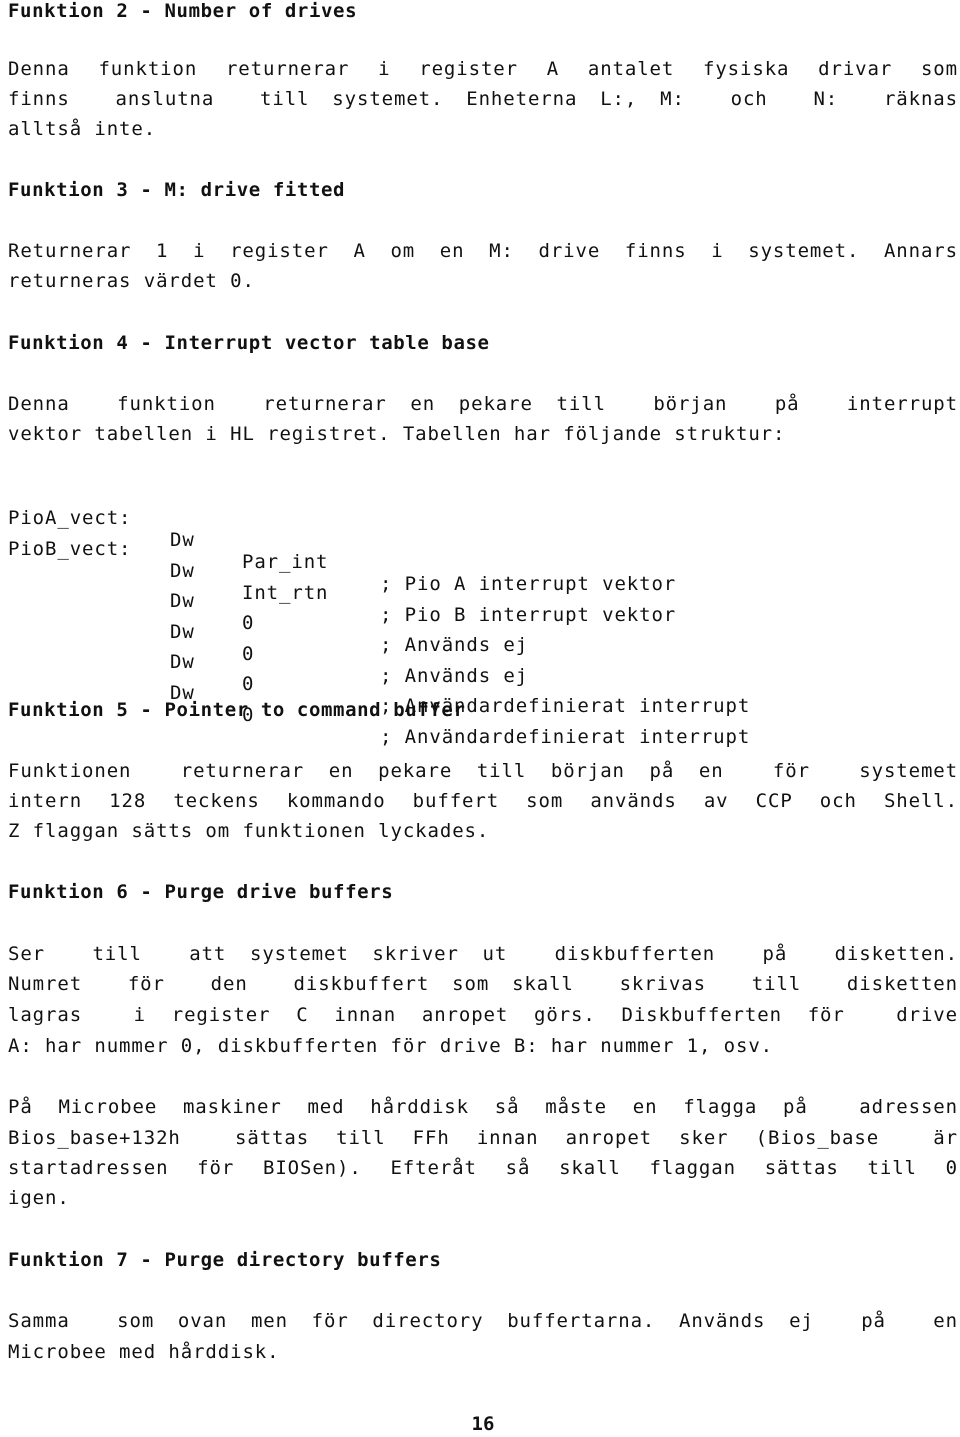 The width and height of the screenshot is (960, 1437). Describe the element at coordinates (565, 737) in the screenshot. I see `code-comment: ; Användardefinierat interrupt` at that location.